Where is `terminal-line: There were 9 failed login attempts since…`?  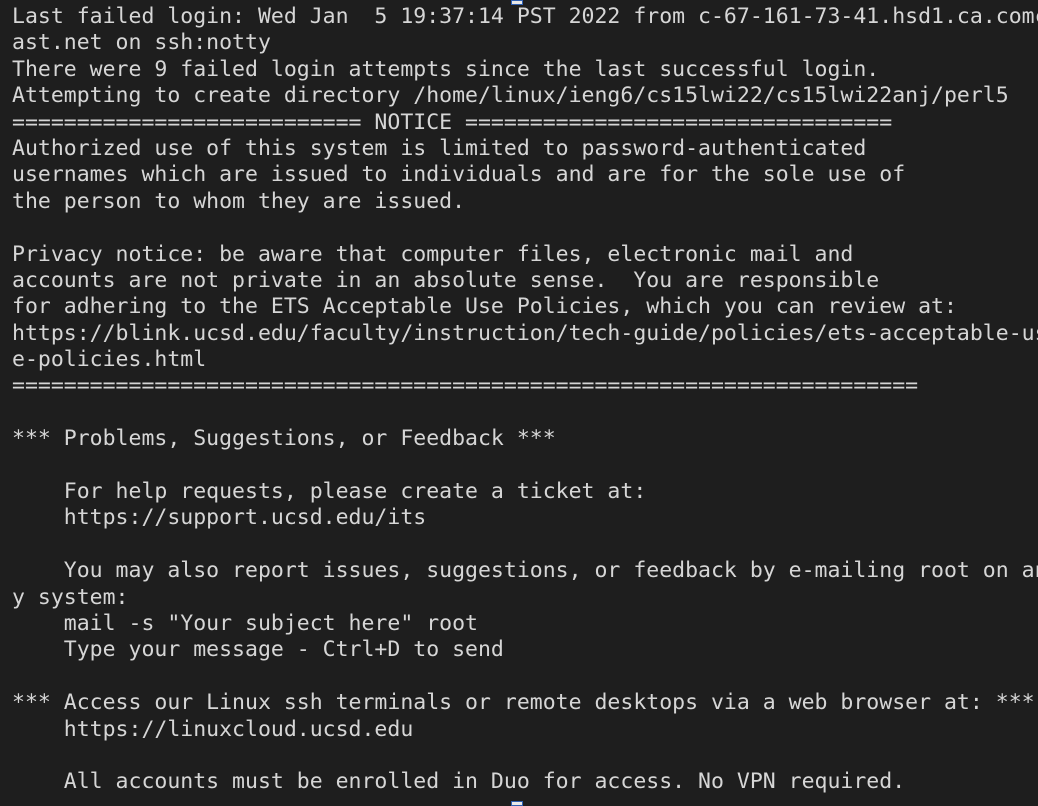 terminal-line: There were 9 failed login attempts since… is located at coordinates (446, 69).